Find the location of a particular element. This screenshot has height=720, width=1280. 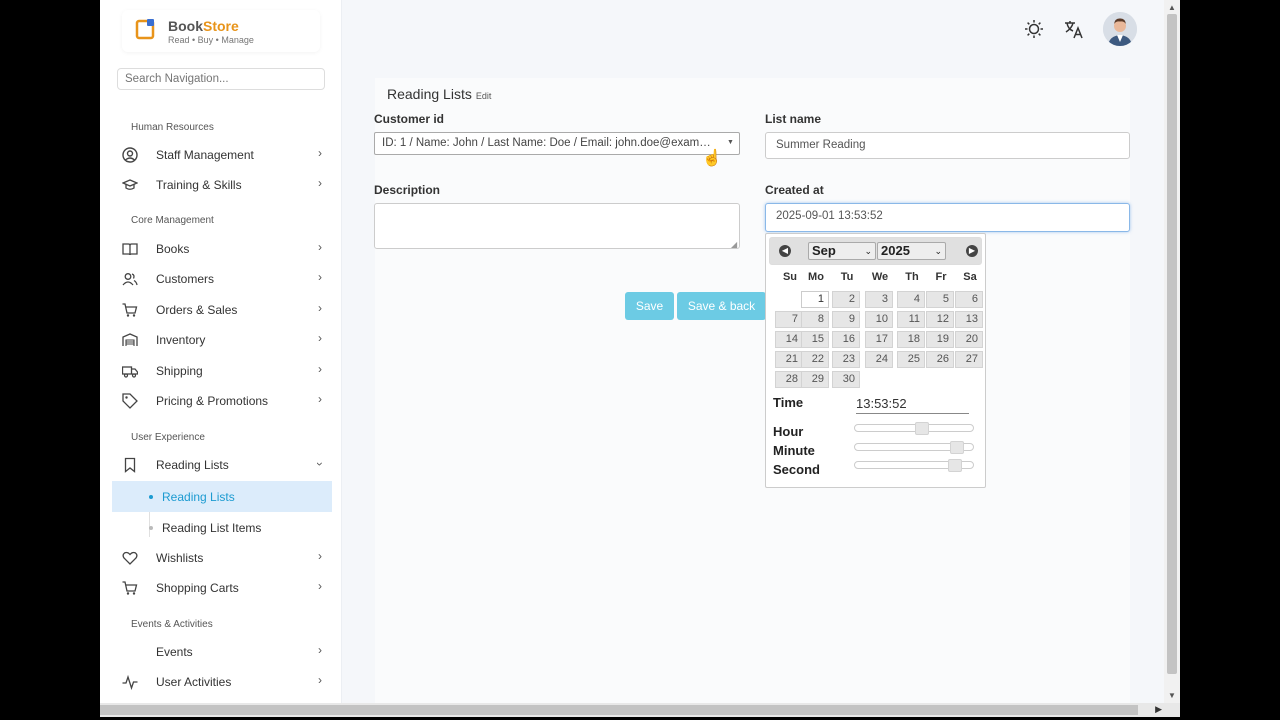

calendar-day: 16 is located at coordinates (846, 339).